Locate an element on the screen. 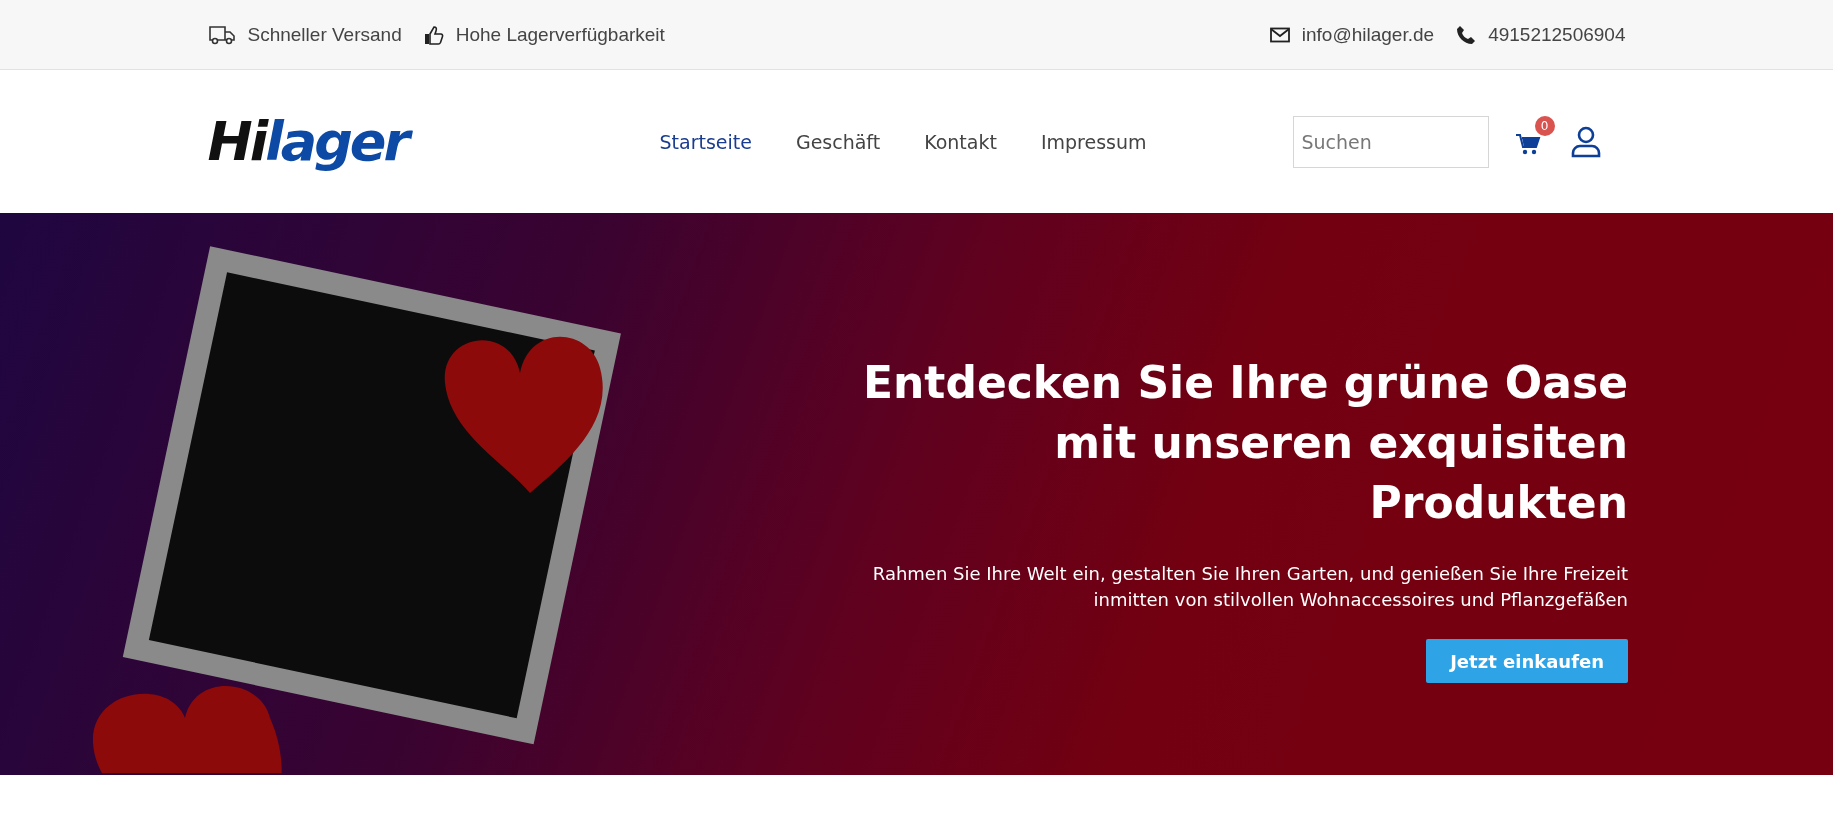  truck-icon is located at coordinates (221, 34).